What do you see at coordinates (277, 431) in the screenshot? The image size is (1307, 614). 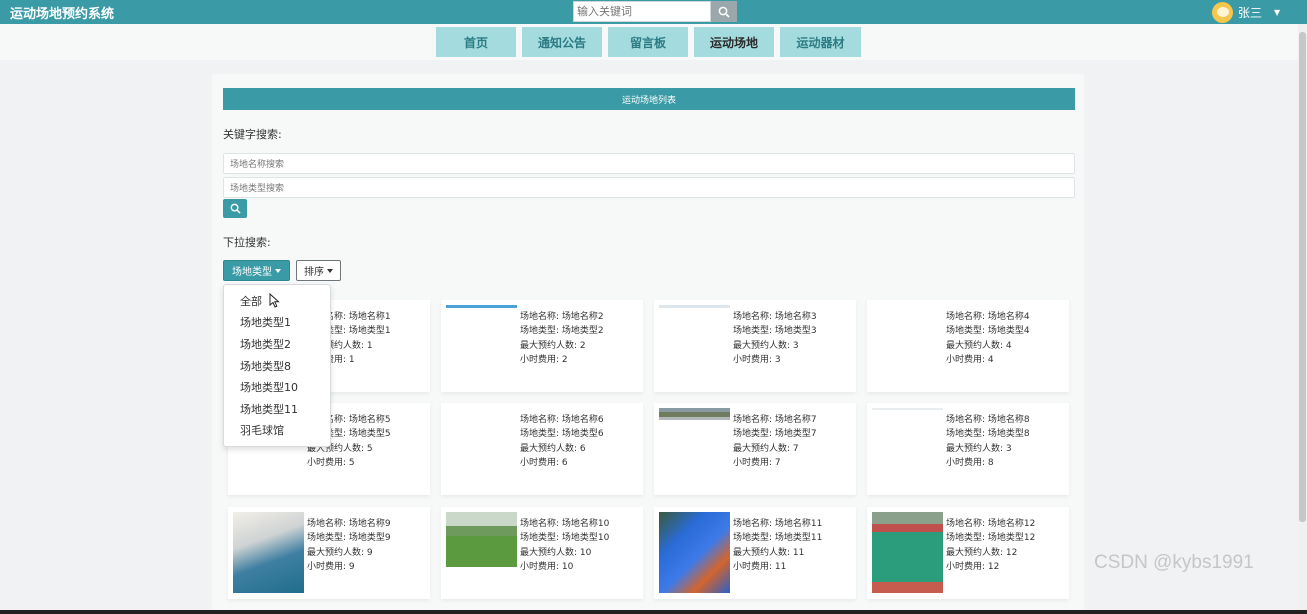 I see `menu-item-badminton: 羽毛球馆` at bounding box center [277, 431].